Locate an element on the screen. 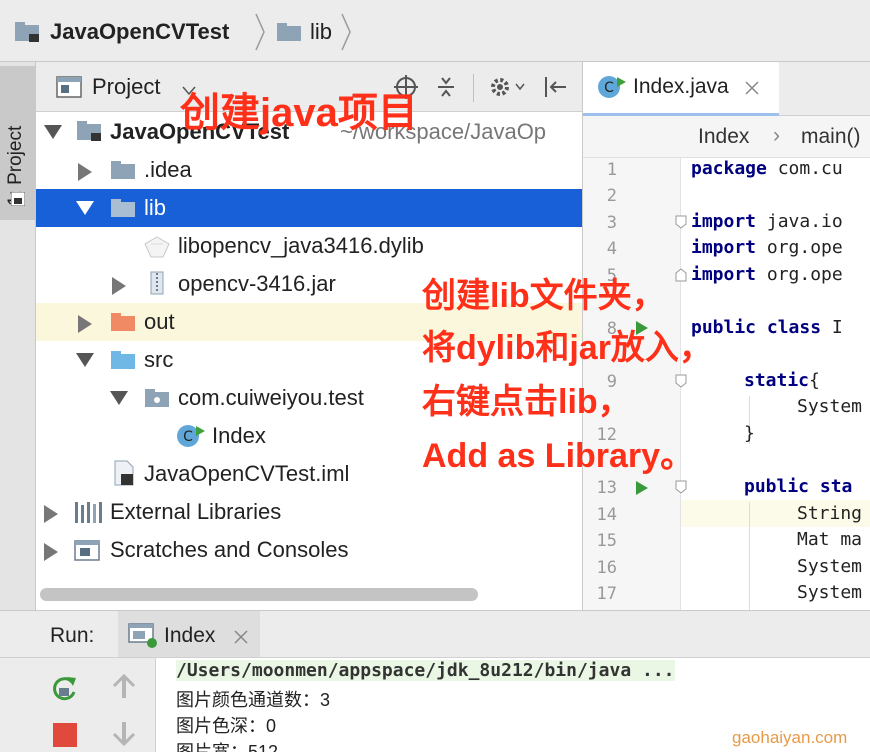 Image resolution: width=870 pixels, height=752 pixels. tree-item-idea: .idea is located at coordinates (309, 170).